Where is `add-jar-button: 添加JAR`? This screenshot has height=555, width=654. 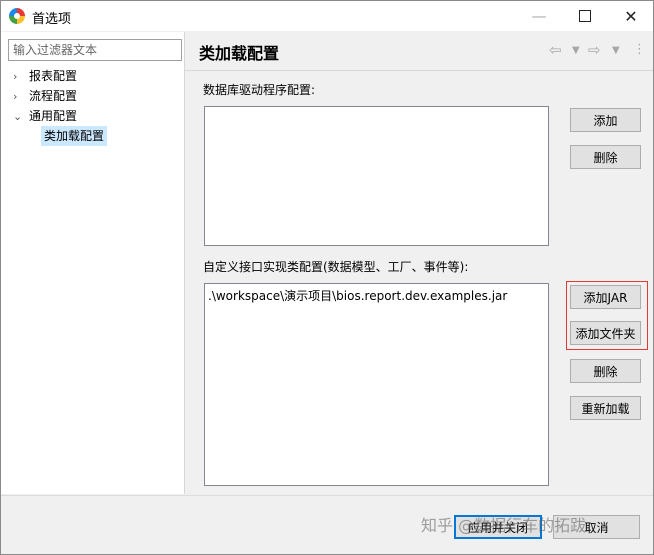 add-jar-button: 添加JAR is located at coordinates (605, 297).